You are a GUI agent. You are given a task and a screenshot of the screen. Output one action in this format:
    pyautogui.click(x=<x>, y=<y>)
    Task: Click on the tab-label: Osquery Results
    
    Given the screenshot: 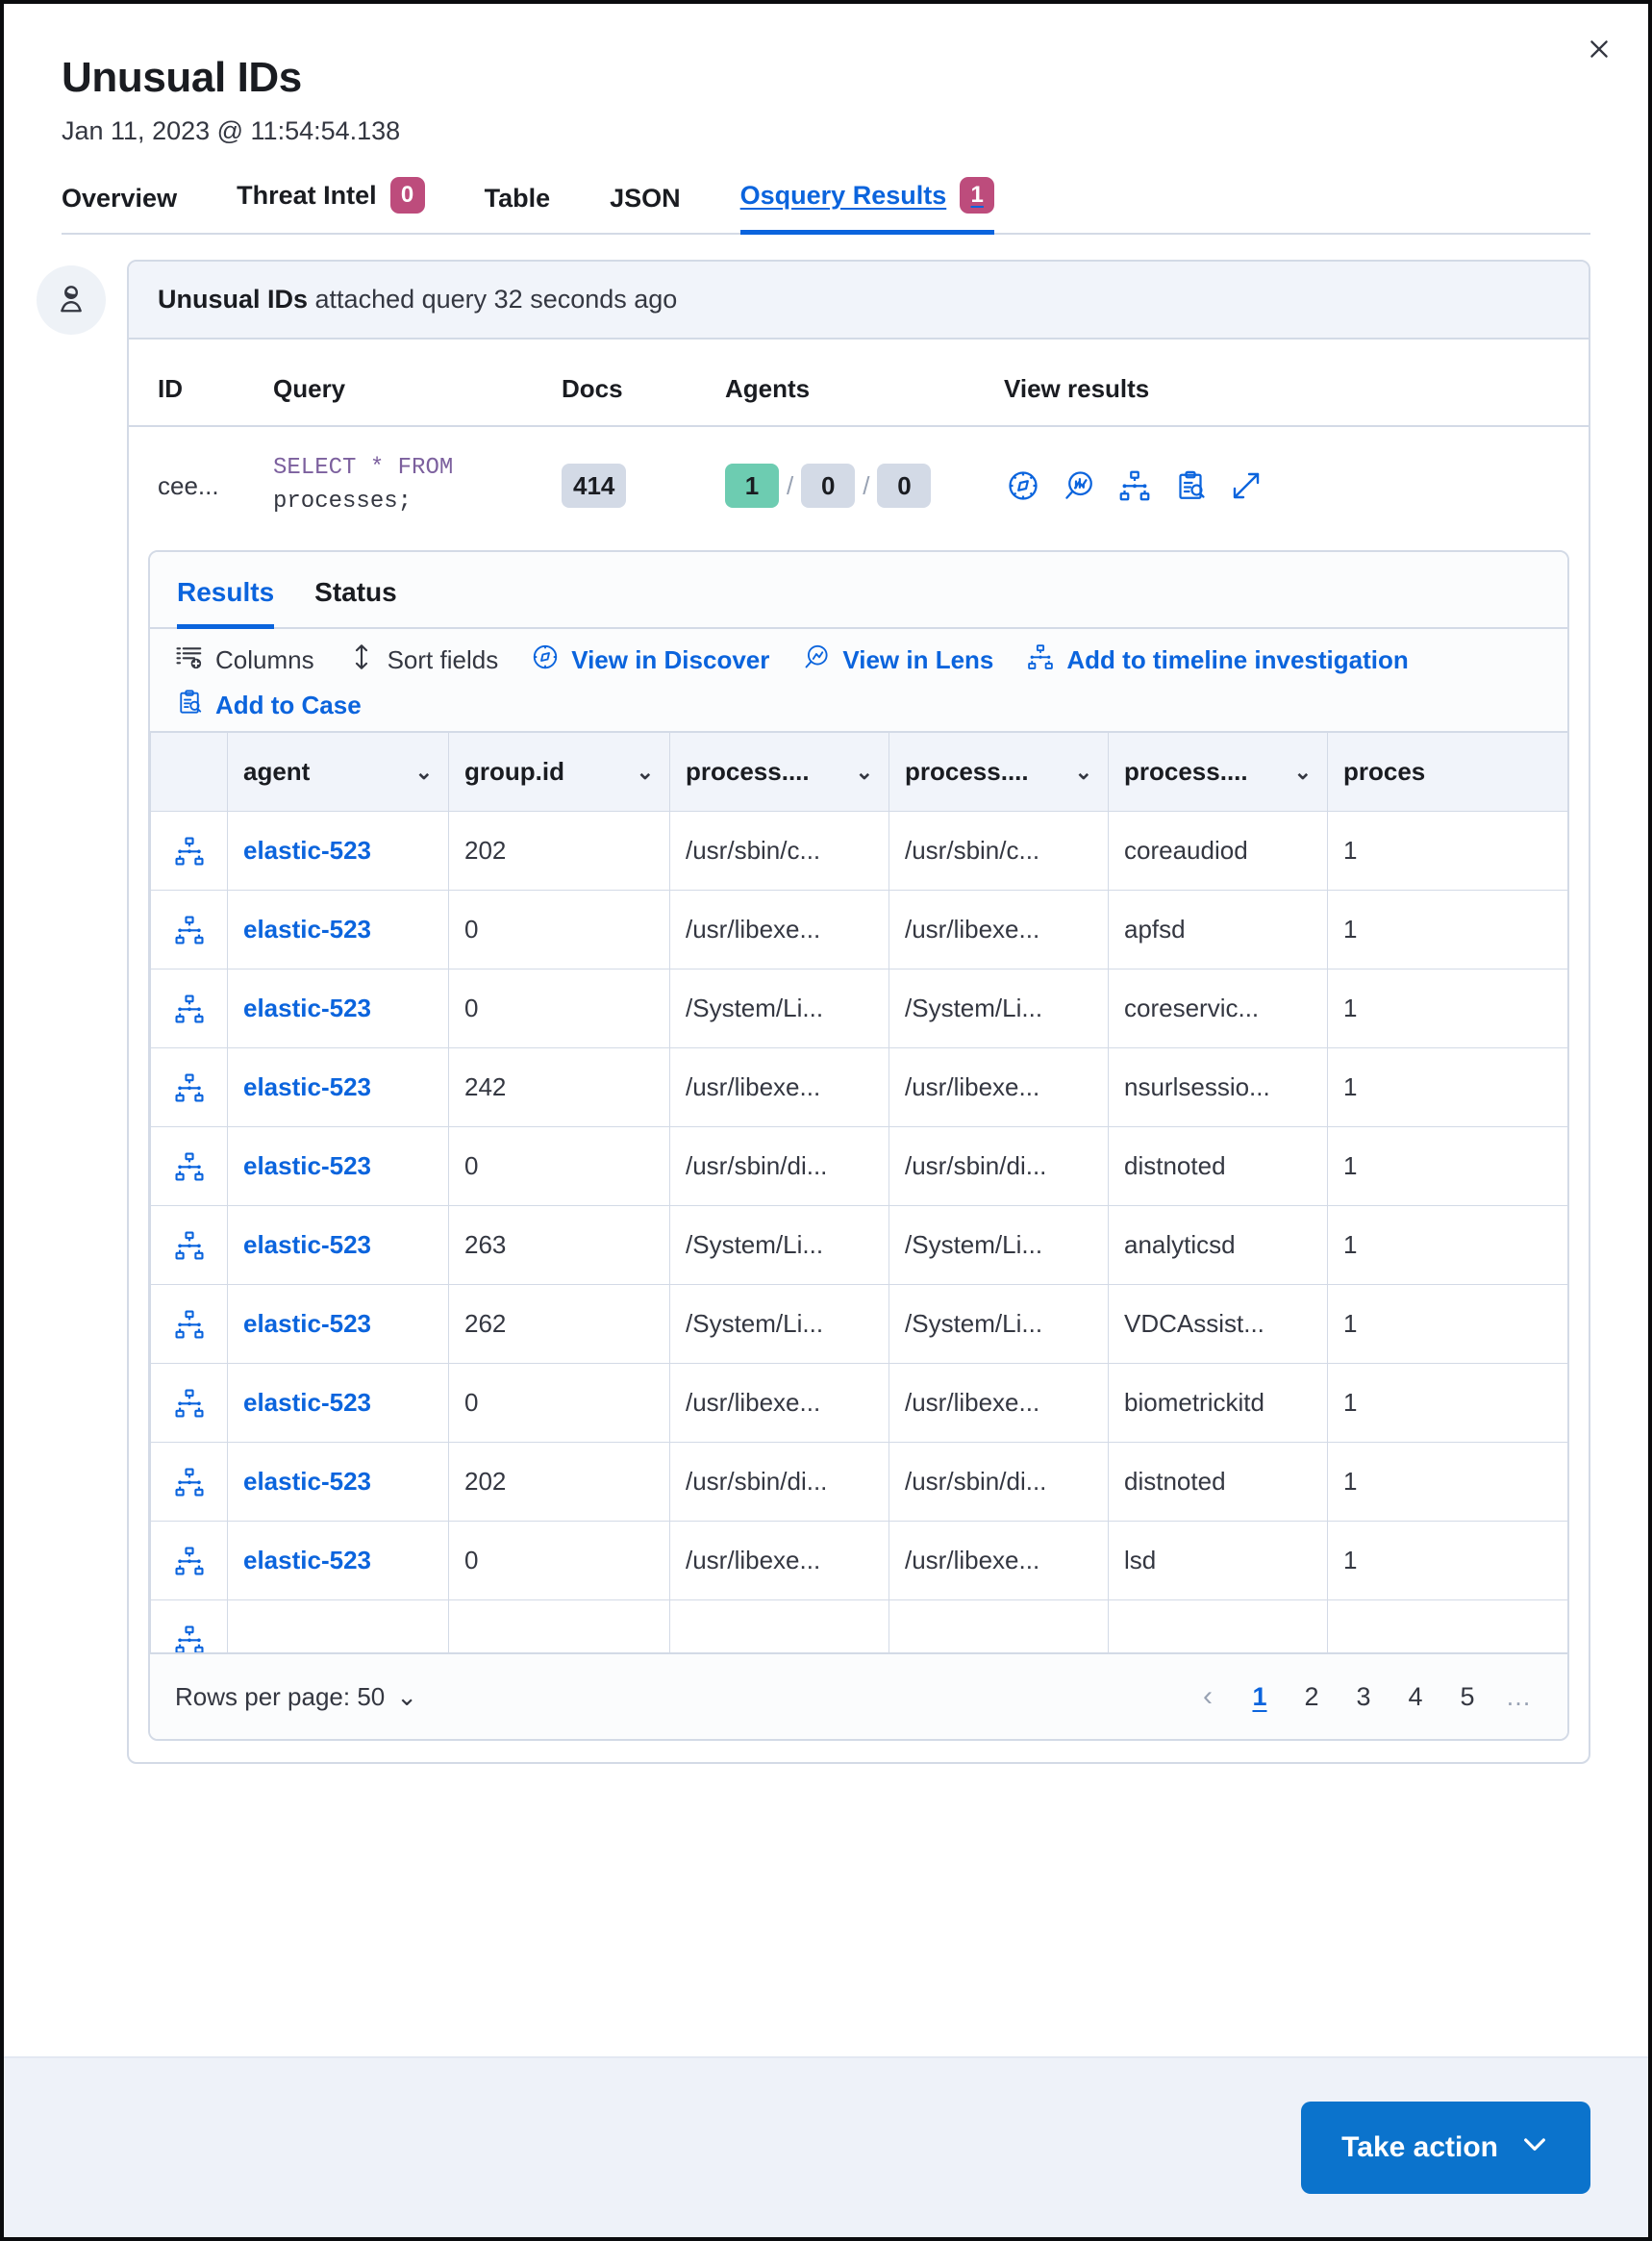 What is the action you would take?
    pyautogui.click(x=843, y=195)
    